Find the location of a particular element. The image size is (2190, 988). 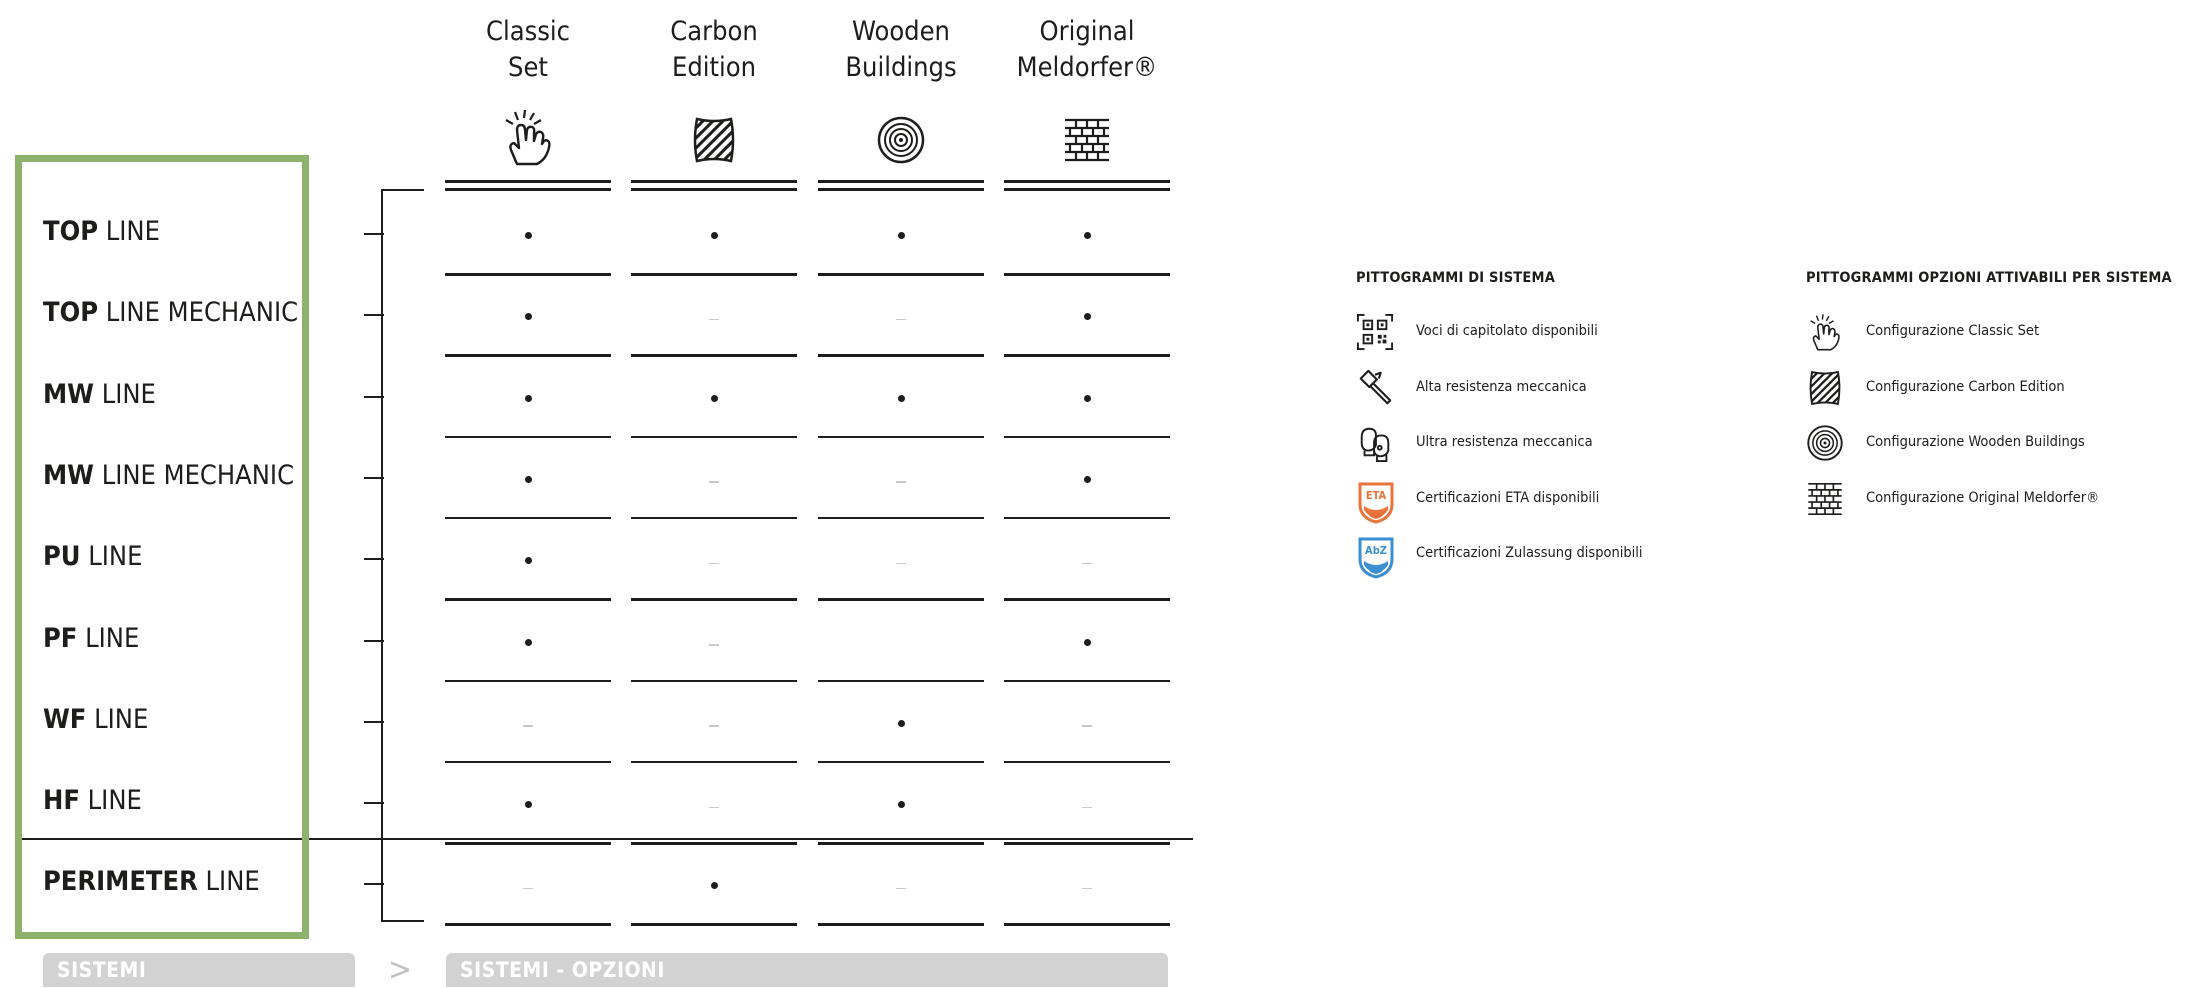

column-header: Wooden Buildings is located at coordinates (901, 50).